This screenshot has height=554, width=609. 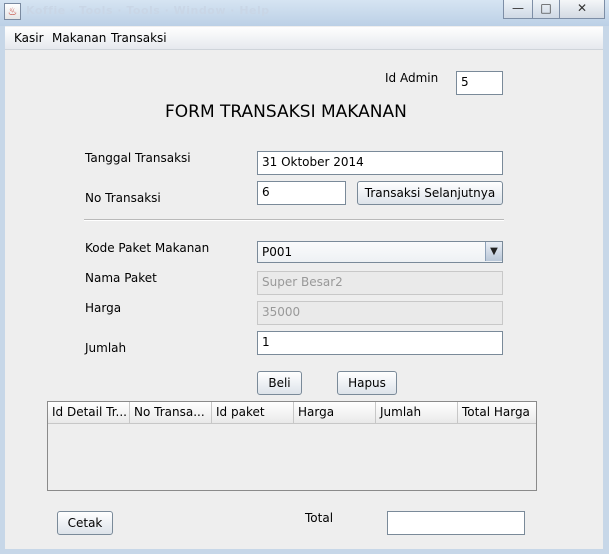 I want to click on column-header: Jumlah, so click(x=417, y=412).